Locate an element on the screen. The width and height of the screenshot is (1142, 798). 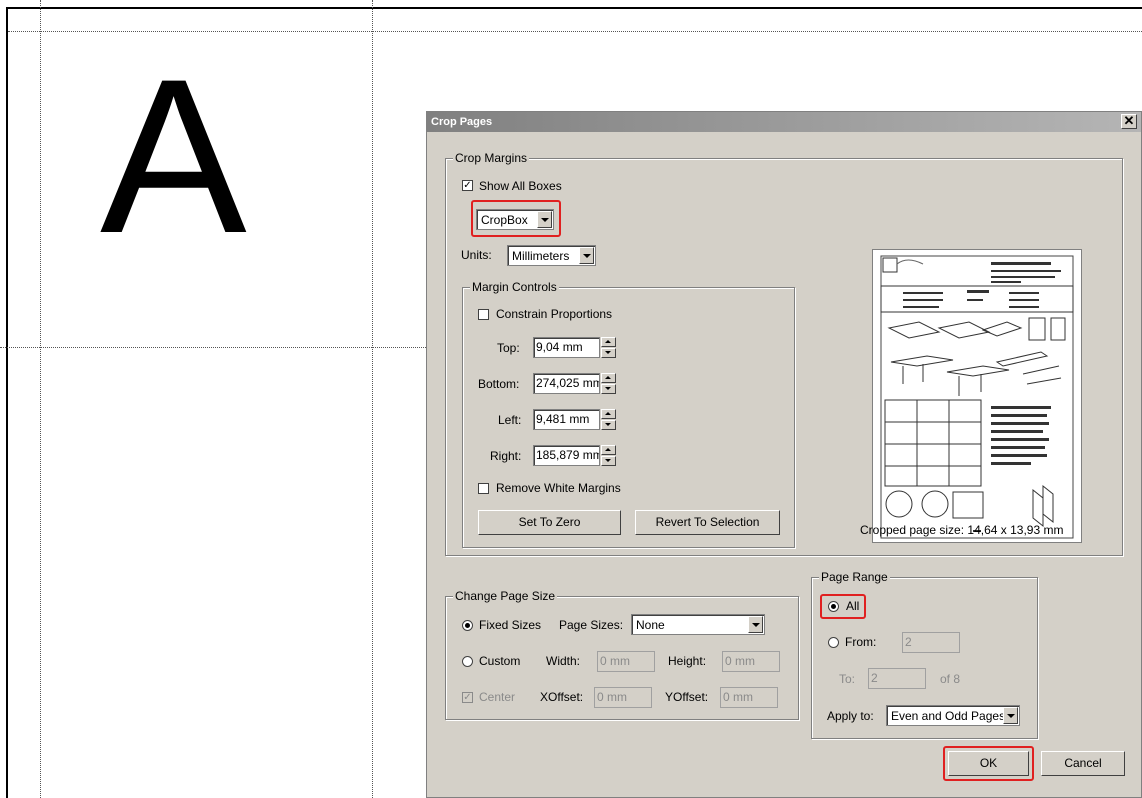
right-margin-input: 185,879 mm is located at coordinates (566, 455).